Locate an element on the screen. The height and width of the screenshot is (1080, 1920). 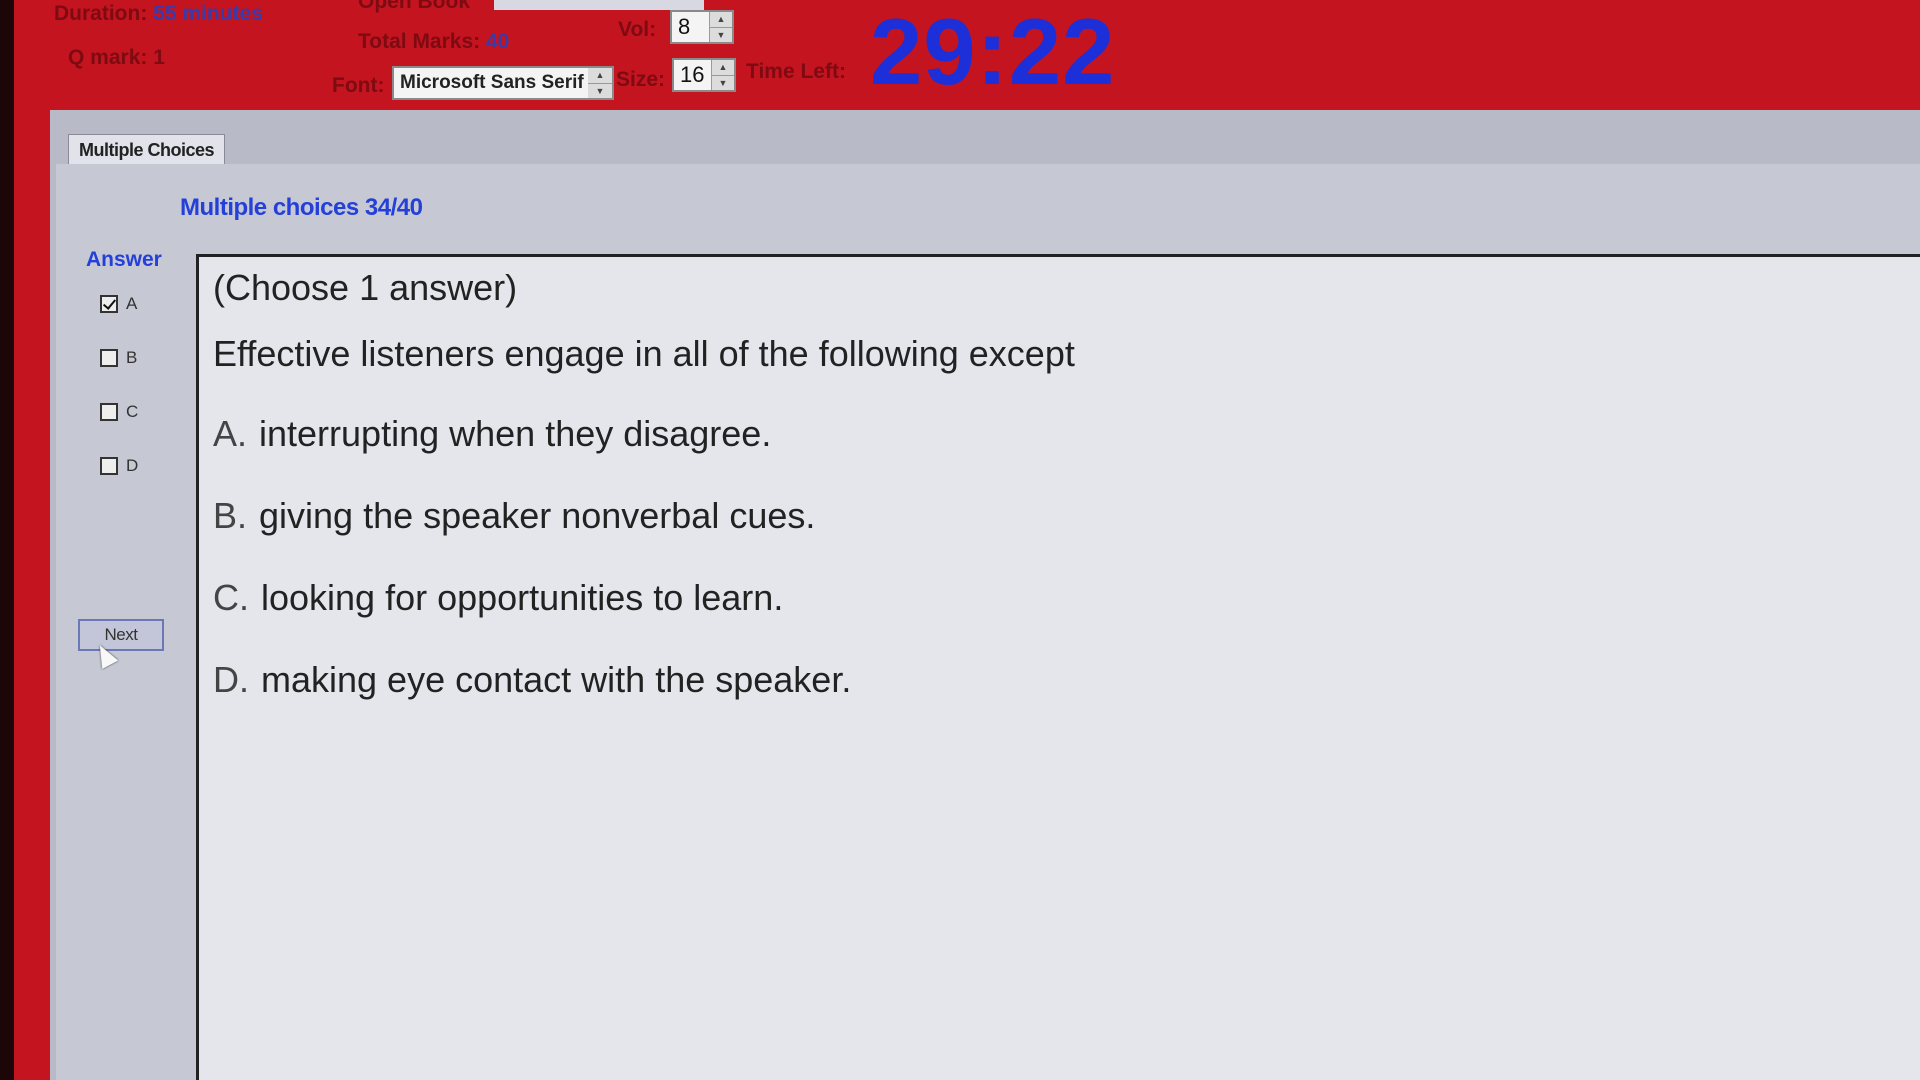
answer-choice-c: C is located at coordinates (119, 412).